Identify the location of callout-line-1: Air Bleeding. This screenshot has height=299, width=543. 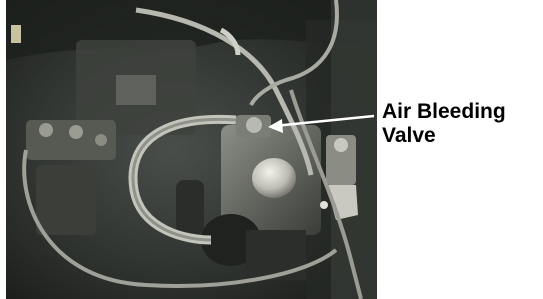
(444, 111).